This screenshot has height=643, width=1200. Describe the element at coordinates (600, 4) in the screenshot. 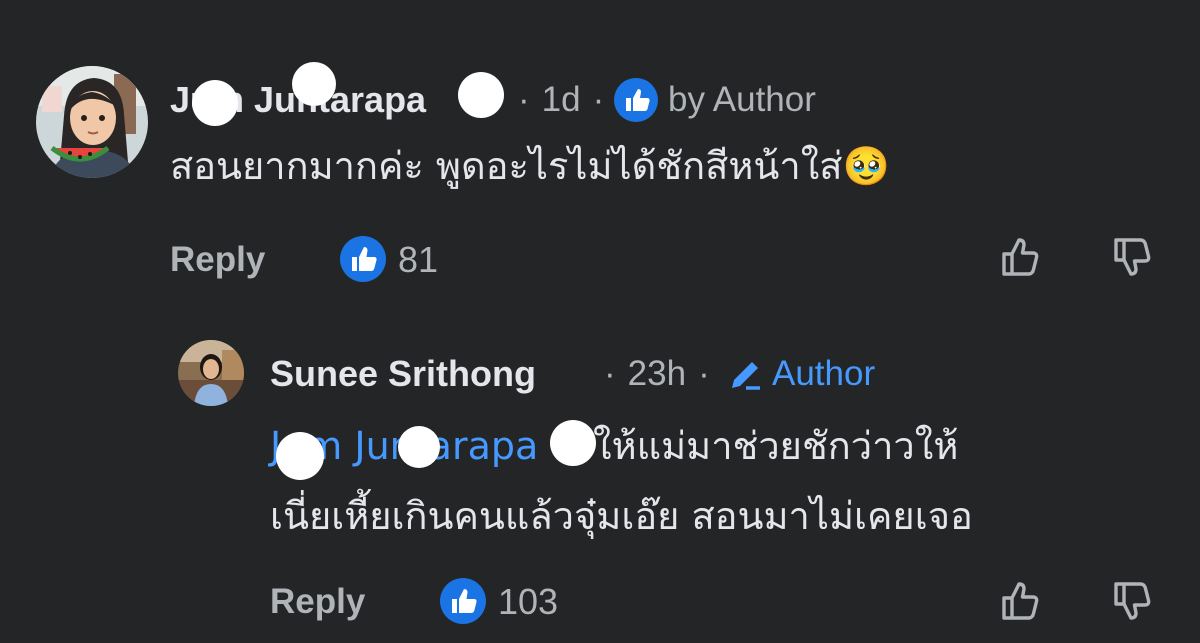

I see `top-divider` at that location.